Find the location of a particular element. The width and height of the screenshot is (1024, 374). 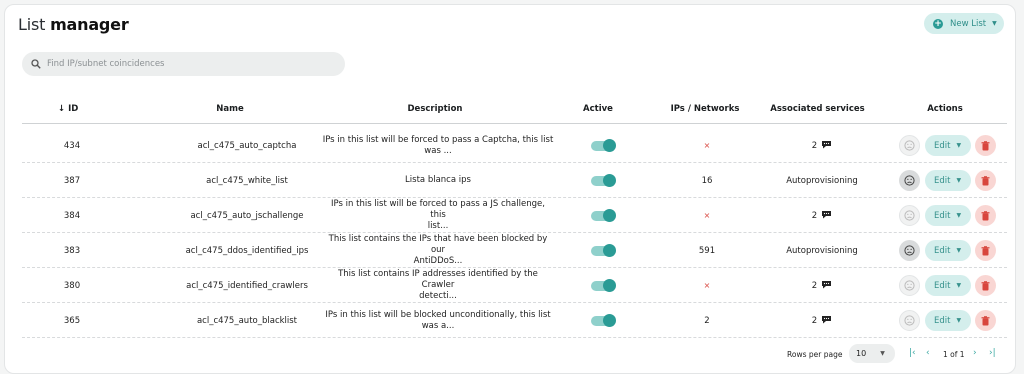

page-range: 1 of 1 is located at coordinates (954, 354).